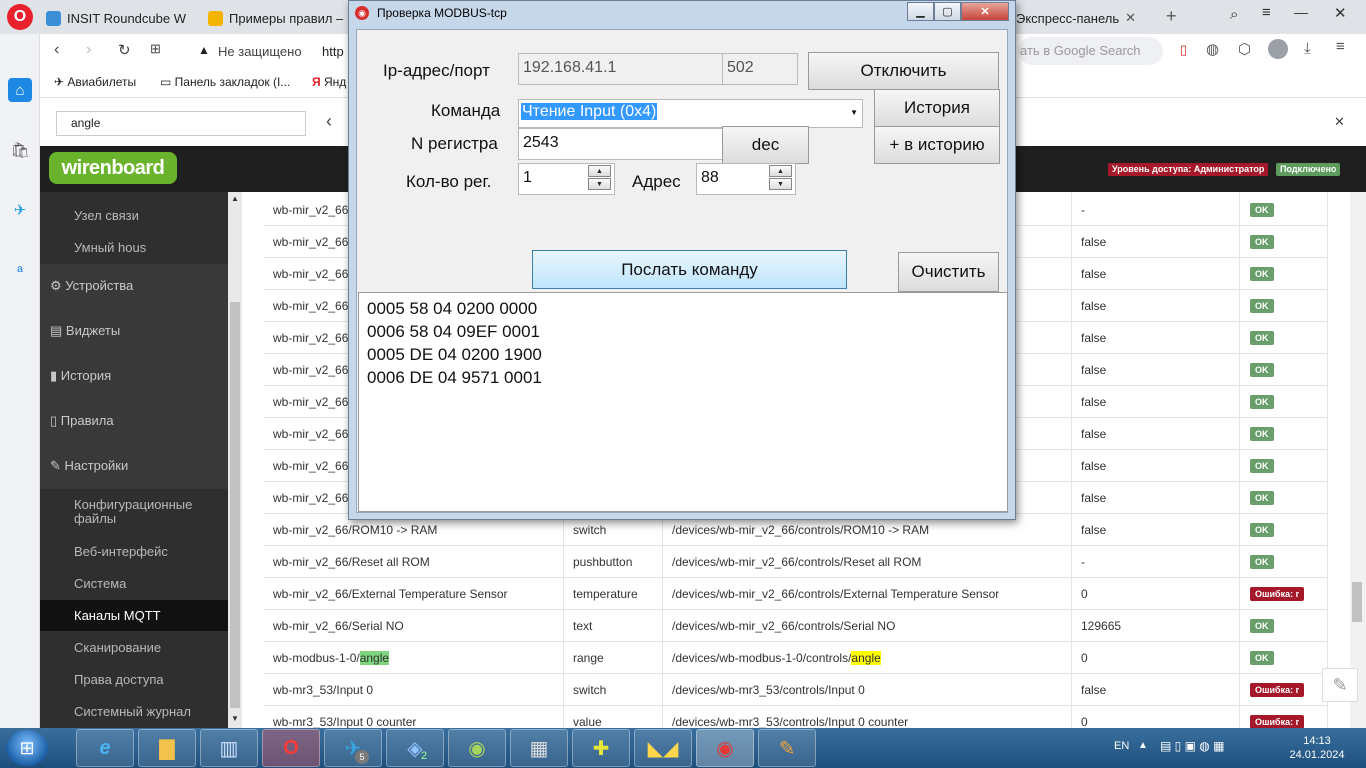 Image resolution: width=1366 pixels, height=768 pixels. Describe the element at coordinates (291, 748) in the screenshot. I see `opera-taskbar-icon: O` at that location.